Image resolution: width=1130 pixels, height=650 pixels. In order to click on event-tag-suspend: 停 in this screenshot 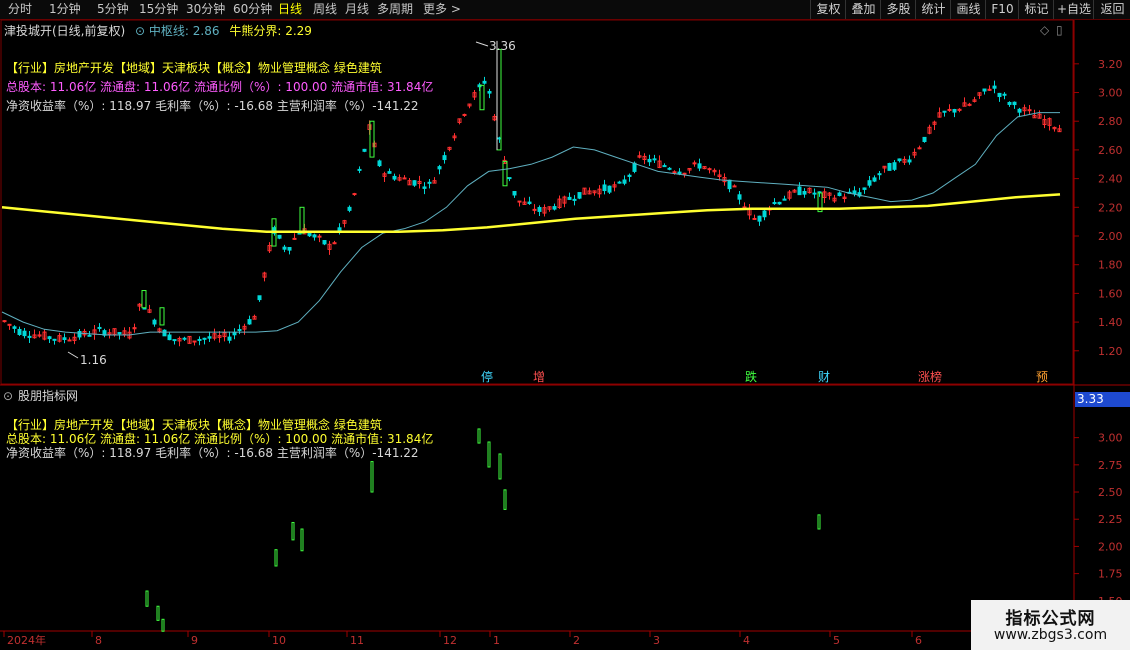, I will do `click(487, 377)`.